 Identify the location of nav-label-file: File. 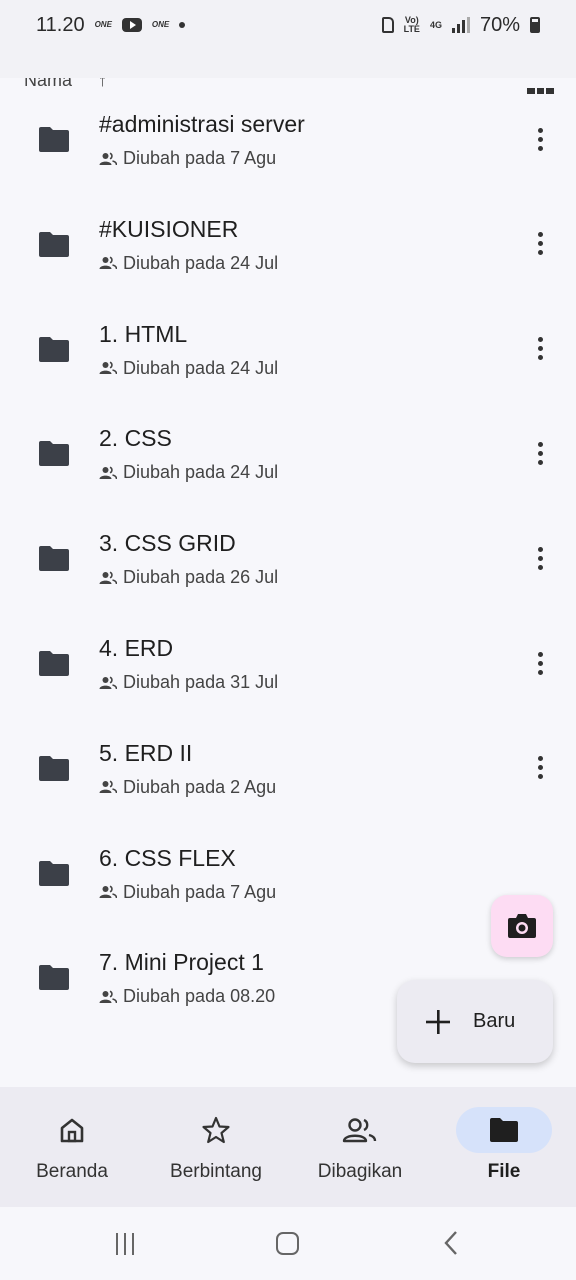
(504, 1171).